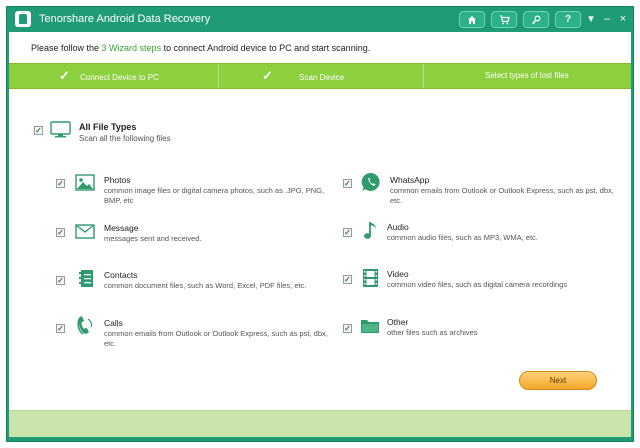  Describe the element at coordinates (60, 232) in the screenshot. I see `message-checkbox: ✓` at that location.